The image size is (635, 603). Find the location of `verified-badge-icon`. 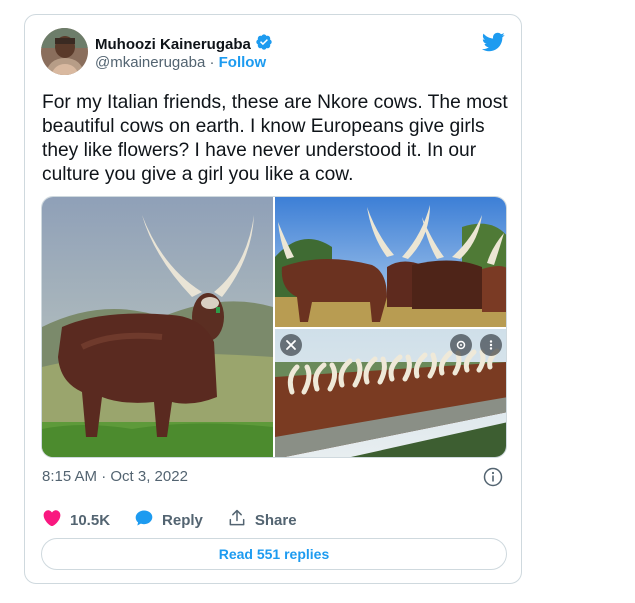

verified-badge-icon is located at coordinates (264, 44).